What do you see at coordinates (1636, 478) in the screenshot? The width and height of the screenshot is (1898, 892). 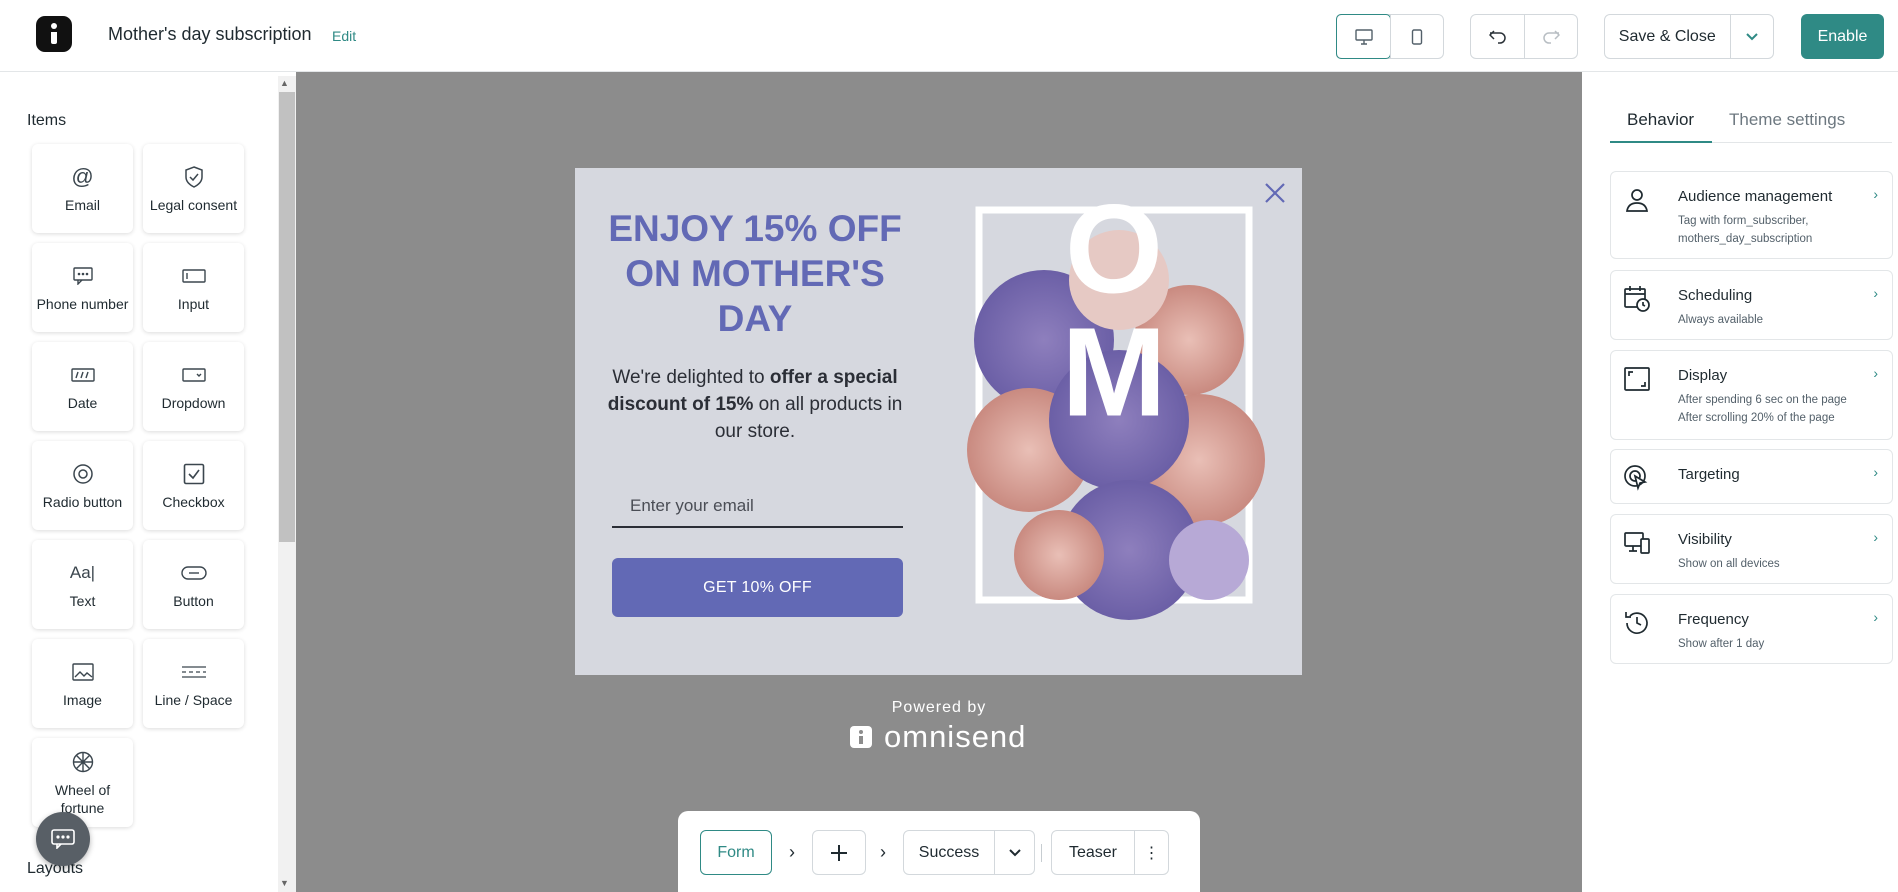 I see `pointer-target-icon` at bounding box center [1636, 478].